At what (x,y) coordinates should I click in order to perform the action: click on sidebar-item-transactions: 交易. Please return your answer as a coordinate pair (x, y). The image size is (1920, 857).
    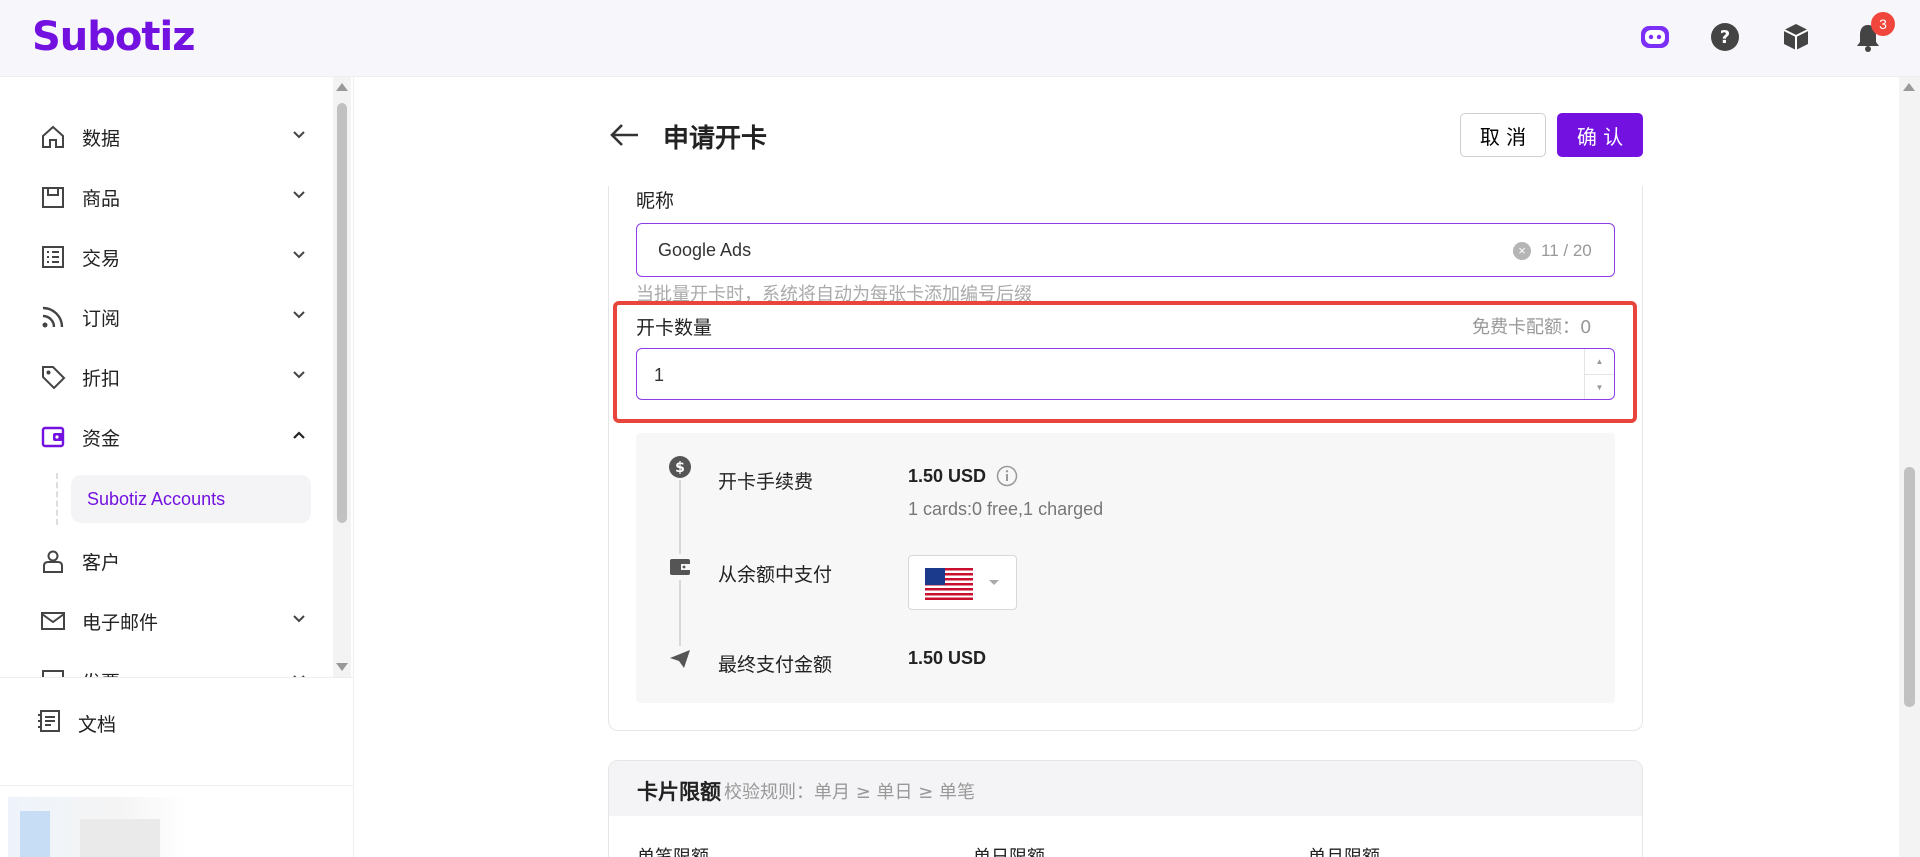
    Looking at the image, I should click on (171, 257).